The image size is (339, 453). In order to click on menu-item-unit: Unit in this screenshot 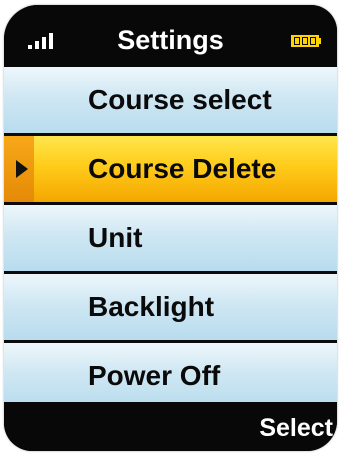, I will do `click(170, 239)`.